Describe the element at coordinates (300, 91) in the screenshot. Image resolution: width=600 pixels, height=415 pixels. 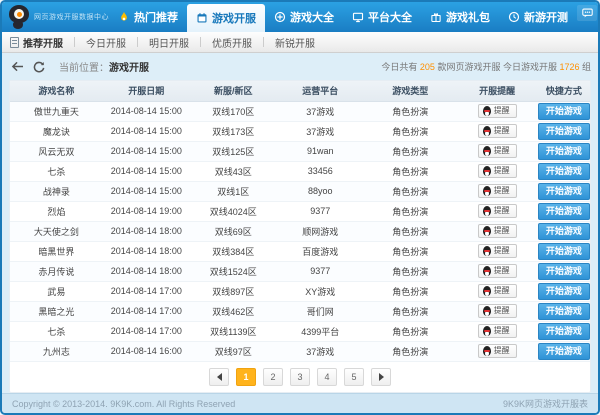
I see `table-header-row: 游戏名称 开服日期 新服/新区 运营平台 游戏类型 开服提醒 快捷方式` at that location.